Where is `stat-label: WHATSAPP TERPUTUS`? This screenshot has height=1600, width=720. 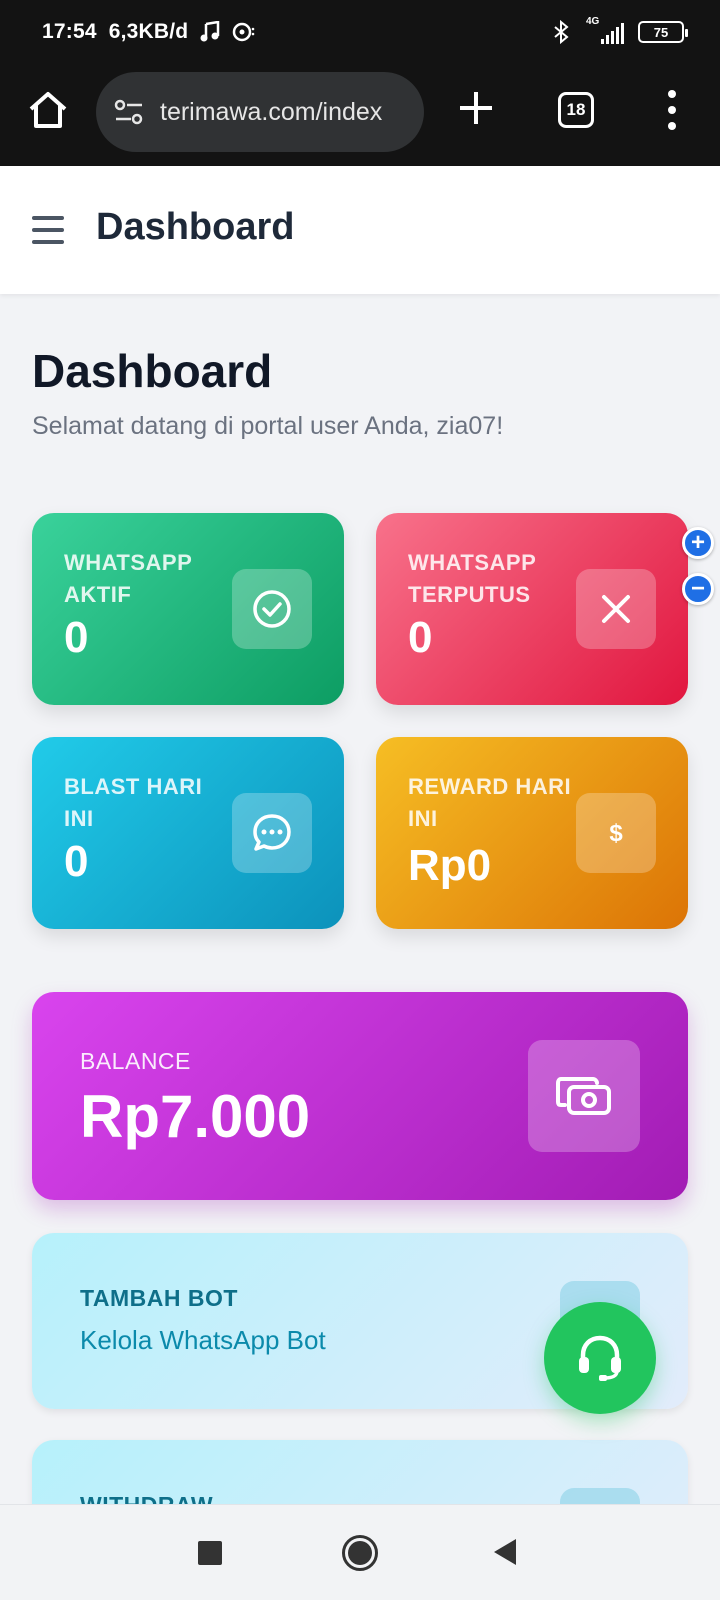 stat-label: WHATSAPP TERPUTUS is located at coordinates (472, 578).